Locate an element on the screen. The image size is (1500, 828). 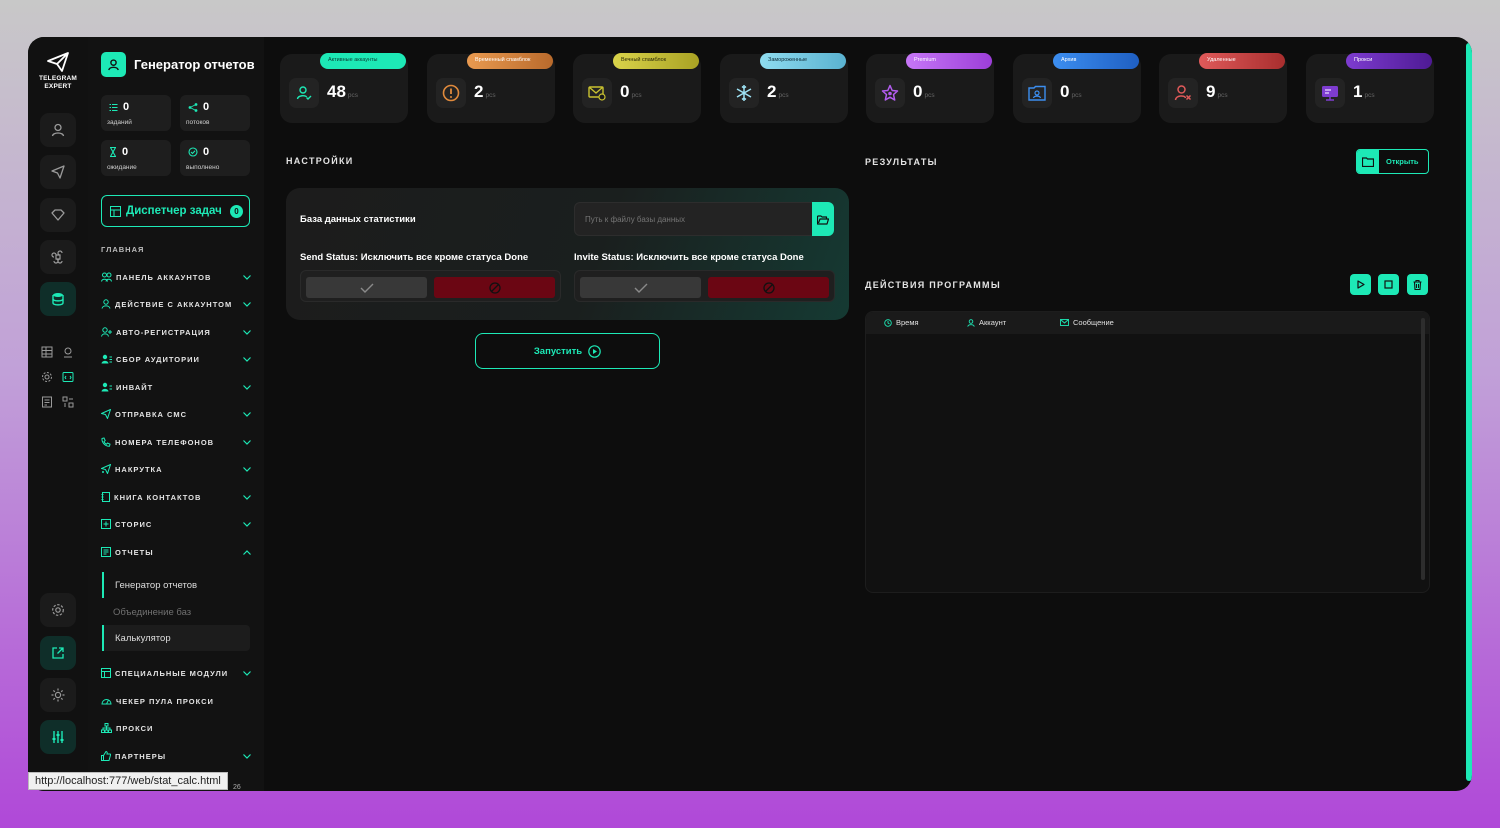
card-pill: Замороженные is located at coordinates (803, 61).